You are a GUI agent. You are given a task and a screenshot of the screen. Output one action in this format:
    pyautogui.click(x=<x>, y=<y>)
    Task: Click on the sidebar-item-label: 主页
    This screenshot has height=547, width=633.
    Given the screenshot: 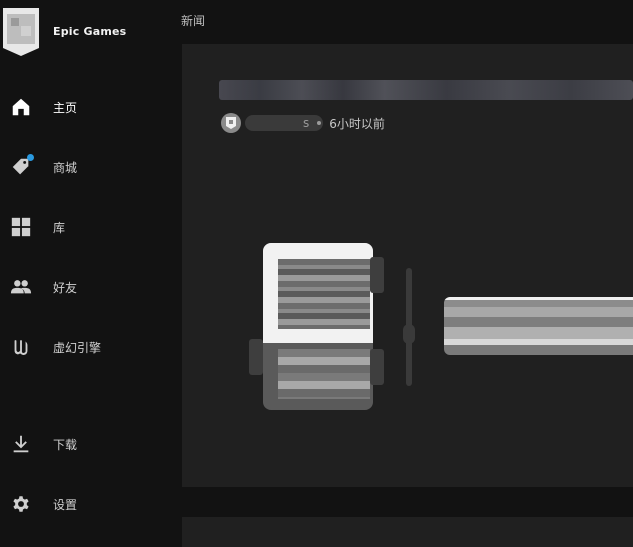 What is the action you would take?
    pyautogui.click(x=65, y=108)
    